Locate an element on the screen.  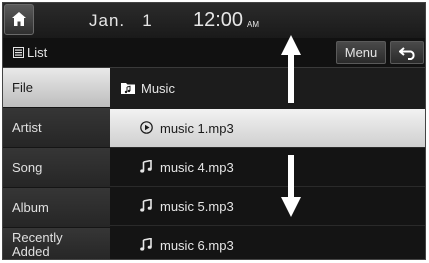
list-title: List is located at coordinates (30, 52).